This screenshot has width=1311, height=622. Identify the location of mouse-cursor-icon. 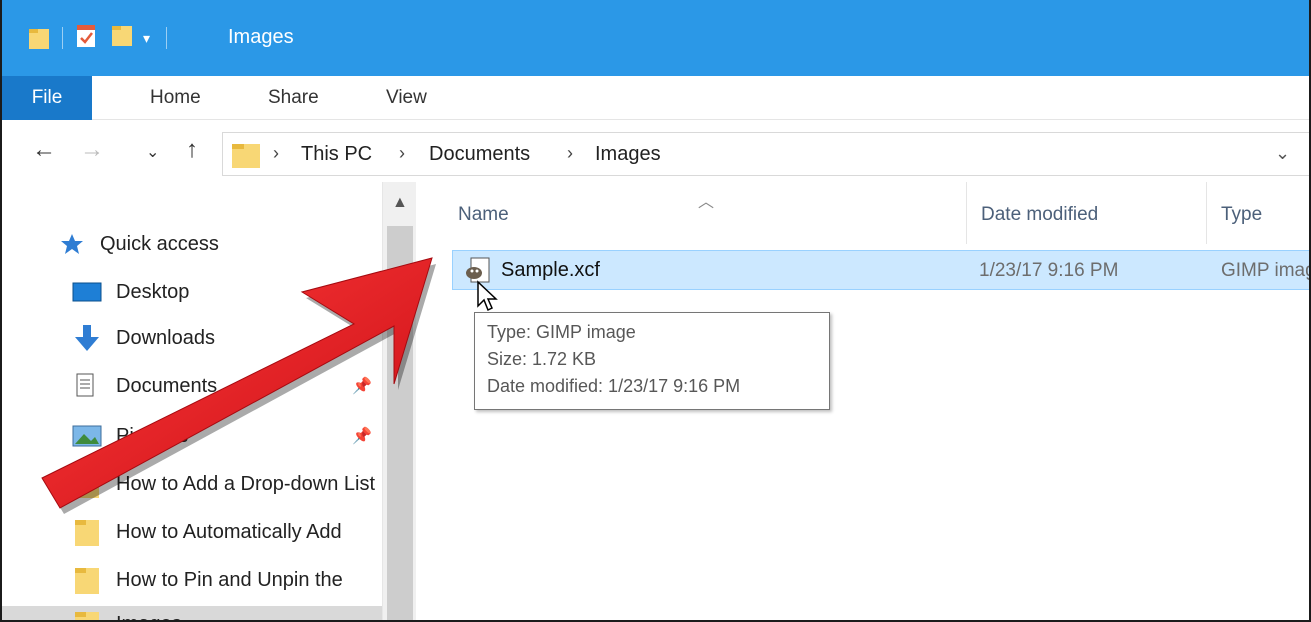
(487, 298).